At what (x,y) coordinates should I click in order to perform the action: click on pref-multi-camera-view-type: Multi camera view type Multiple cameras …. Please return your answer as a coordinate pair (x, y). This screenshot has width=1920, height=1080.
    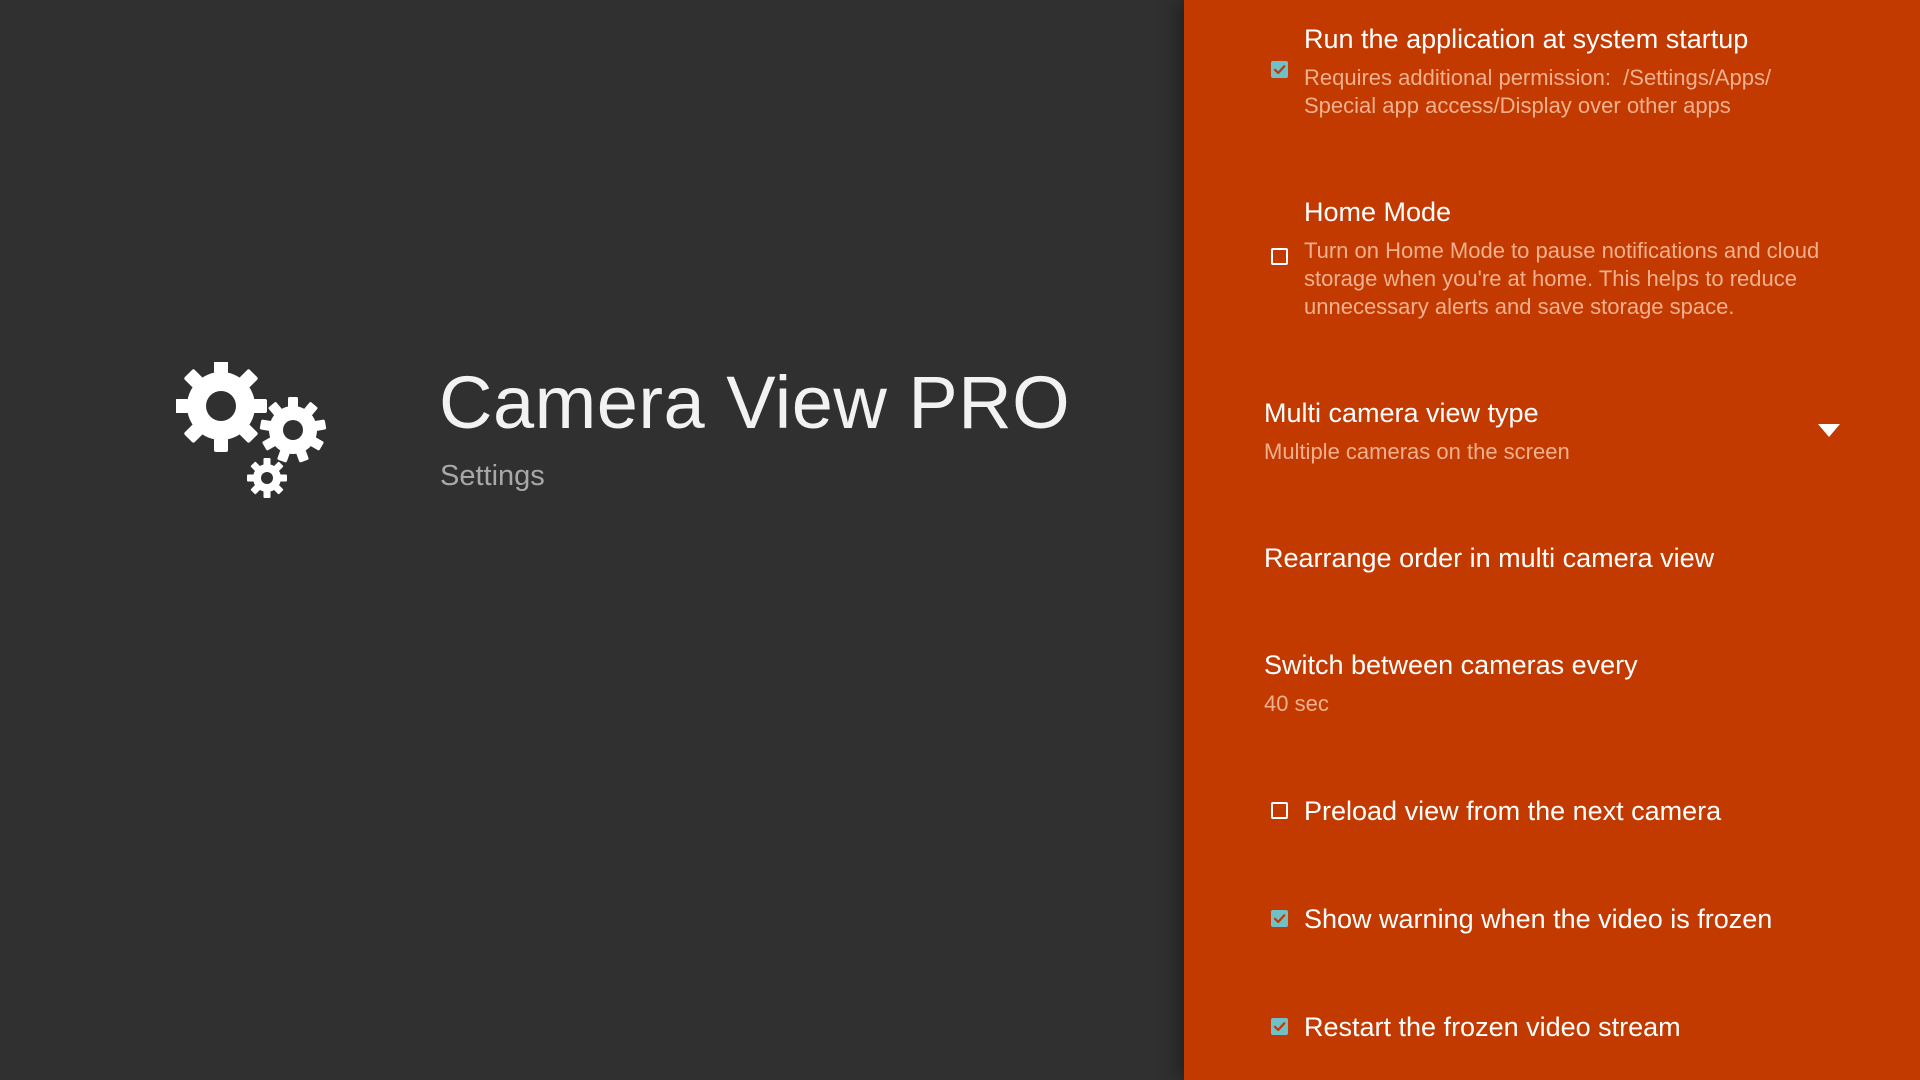
    Looking at the image, I should click on (1552, 435).